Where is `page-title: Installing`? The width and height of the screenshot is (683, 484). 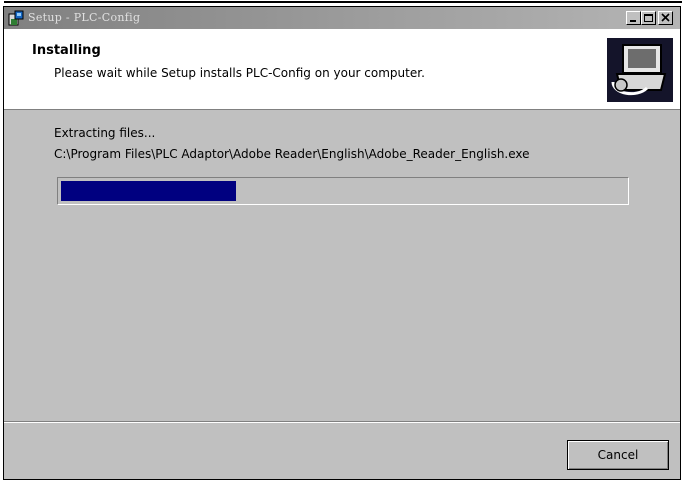 page-title: Installing is located at coordinates (66, 50).